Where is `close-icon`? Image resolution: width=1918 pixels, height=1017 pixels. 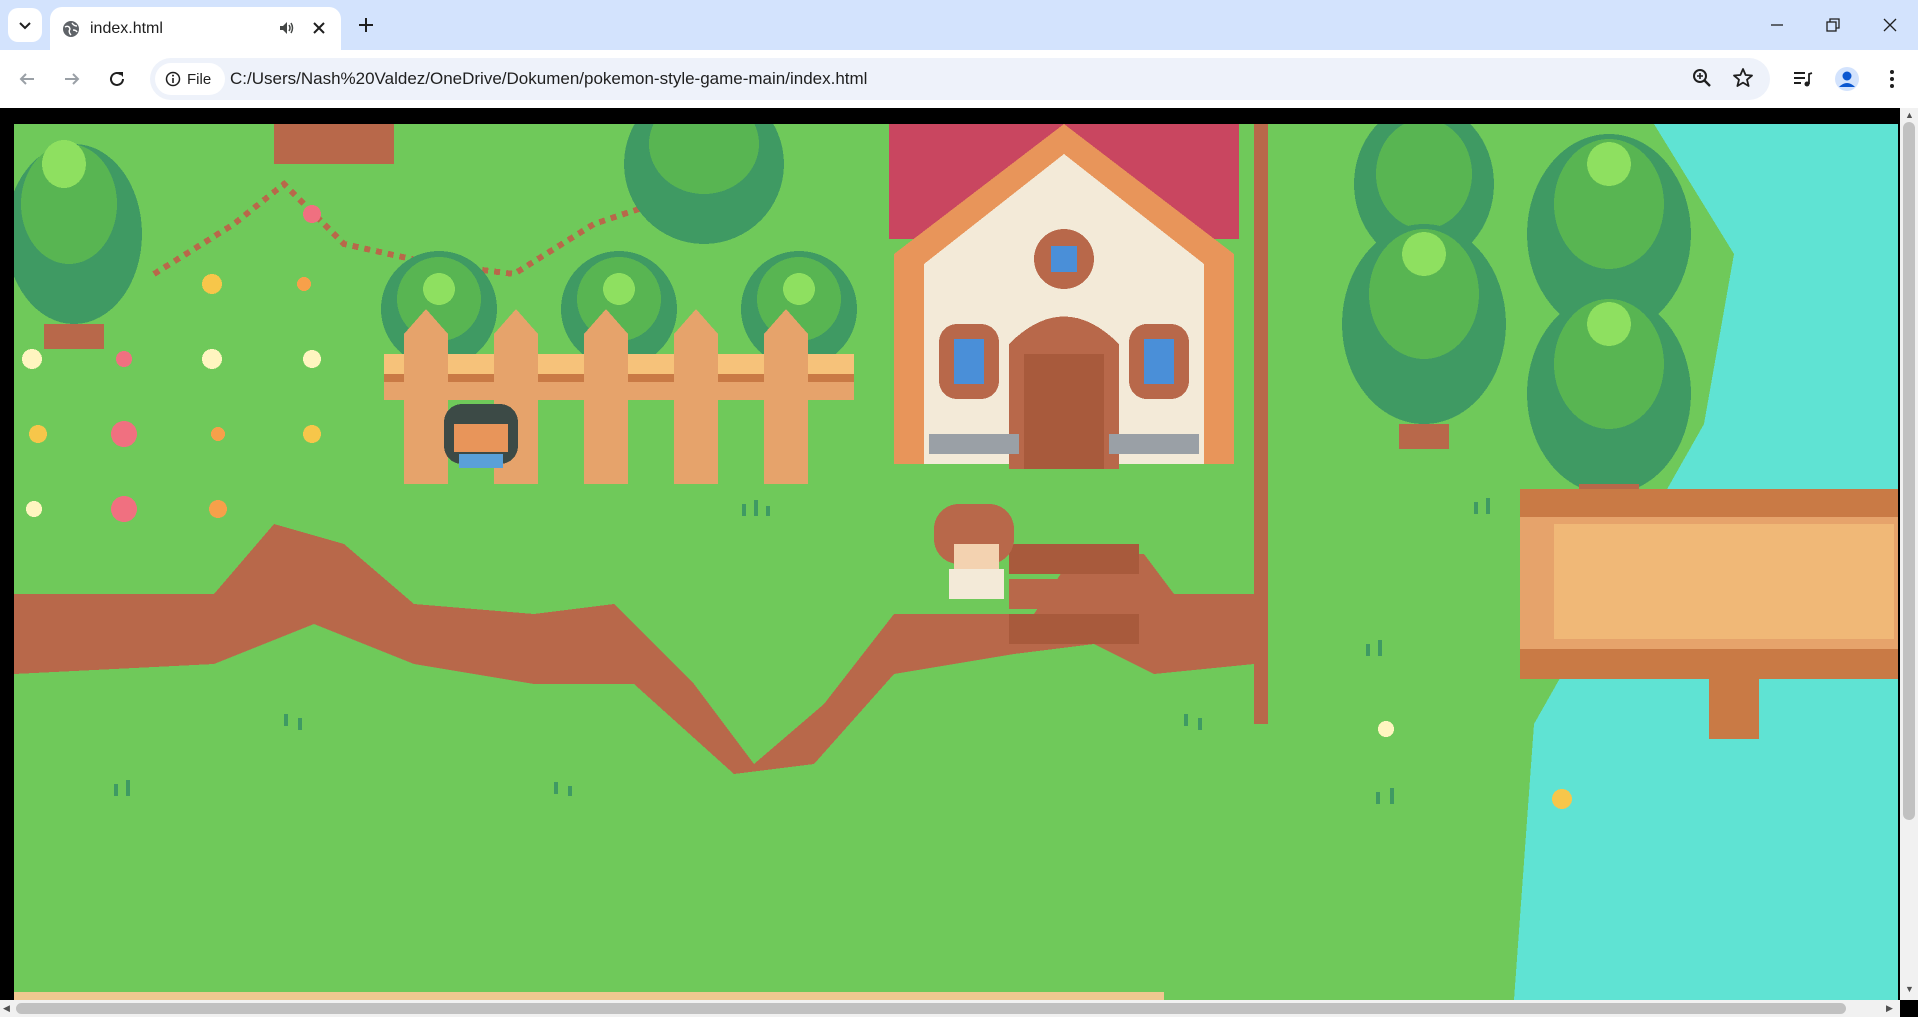
close-icon is located at coordinates (1890, 25).